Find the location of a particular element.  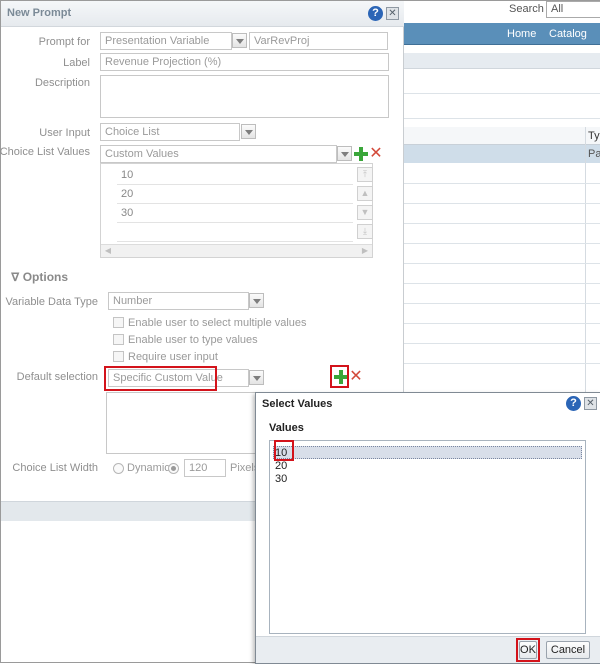

label-field: Revenue Projection (%) is located at coordinates (244, 62).